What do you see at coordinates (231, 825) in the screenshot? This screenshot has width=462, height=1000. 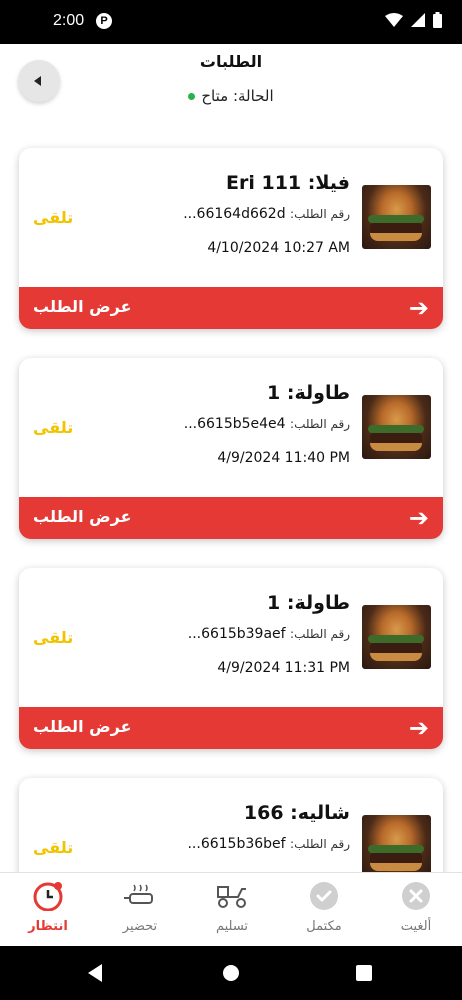 I see `order-card: شاليه: 166 رقم الطلب: 6615b36bef... تلقى` at bounding box center [231, 825].